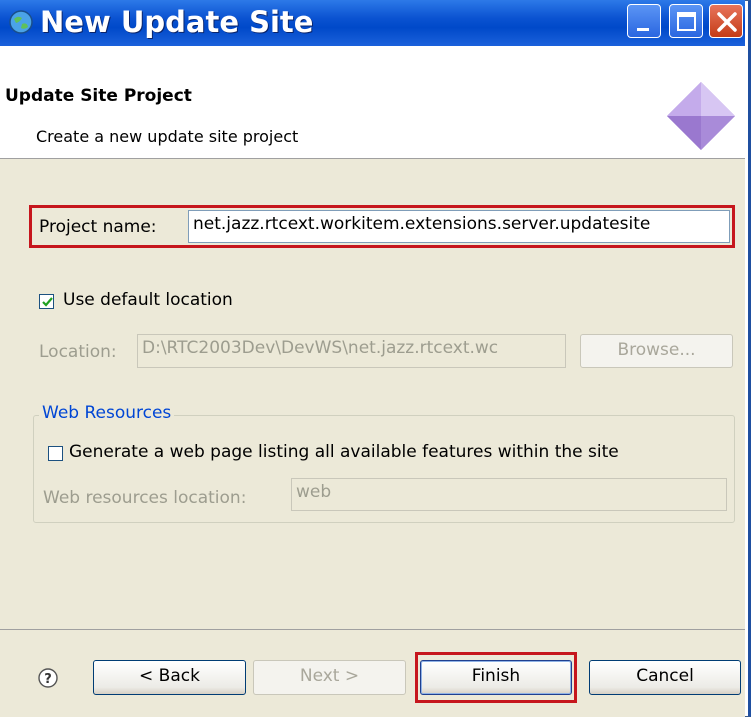 This screenshot has width=751, height=717. I want to click on close-button, so click(726, 21).